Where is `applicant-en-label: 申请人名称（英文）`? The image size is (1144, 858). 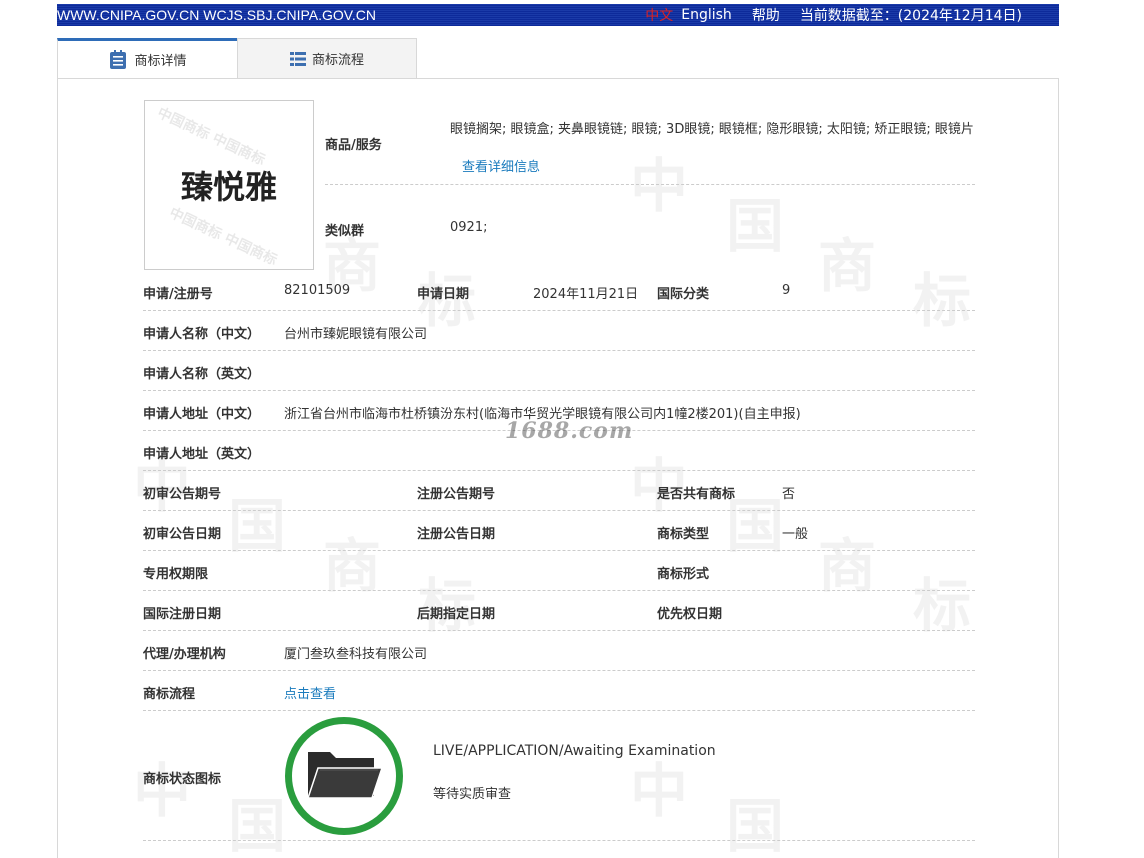 applicant-en-label: 申请人名称（英文） is located at coordinates (202, 374).